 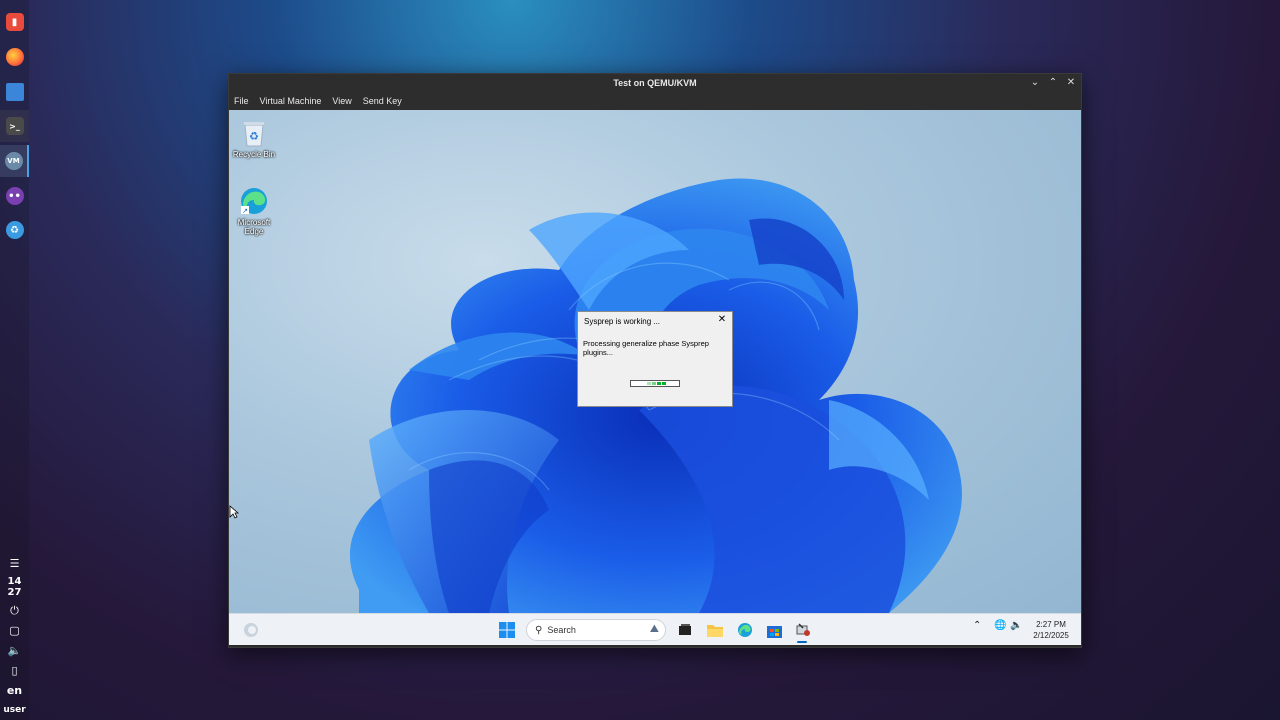 I want to click on dock-clock: 14 27, so click(x=14, y=587).